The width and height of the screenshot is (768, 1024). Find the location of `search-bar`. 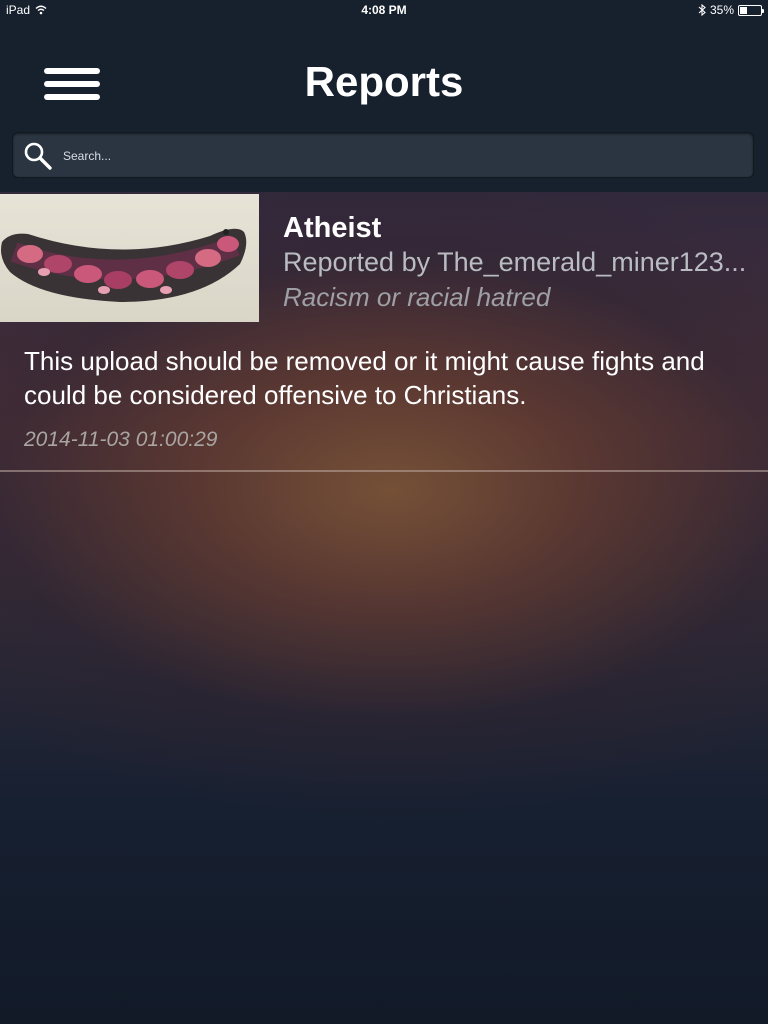

search-bar is located at coordinates (383, 155).